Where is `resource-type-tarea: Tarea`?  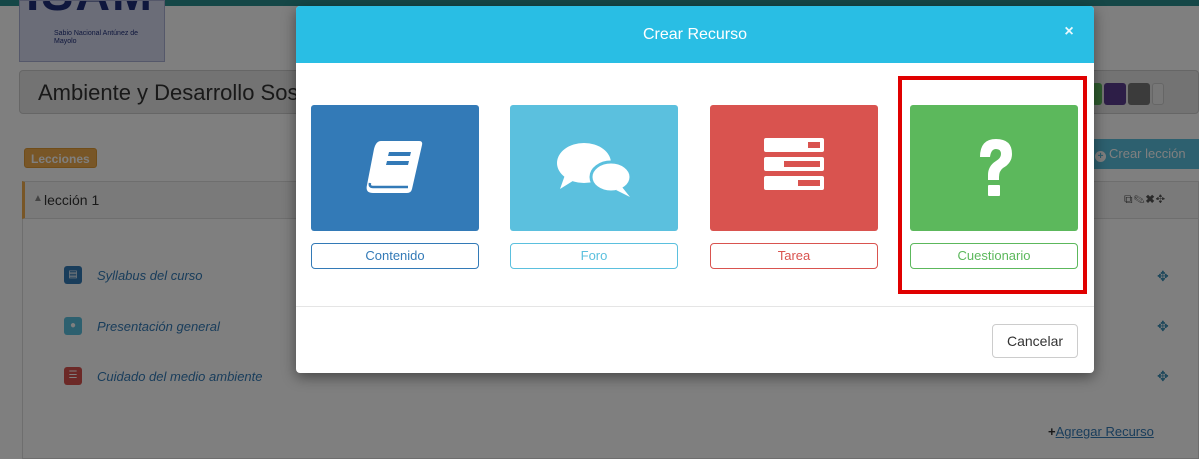 resource-type-tarea: Tarea is located at coordinates (794, 187).